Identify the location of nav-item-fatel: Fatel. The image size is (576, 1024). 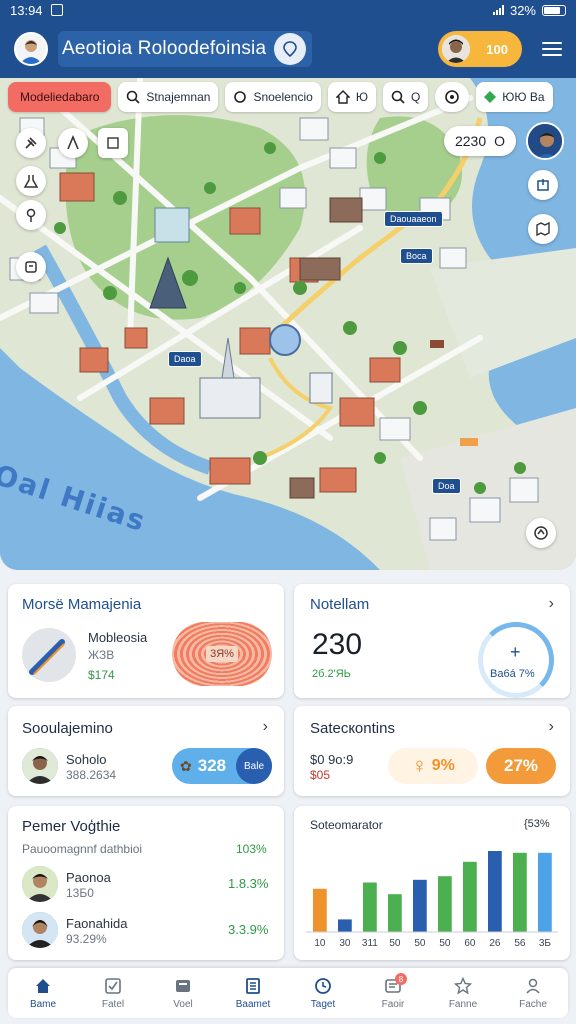
(113, 993).